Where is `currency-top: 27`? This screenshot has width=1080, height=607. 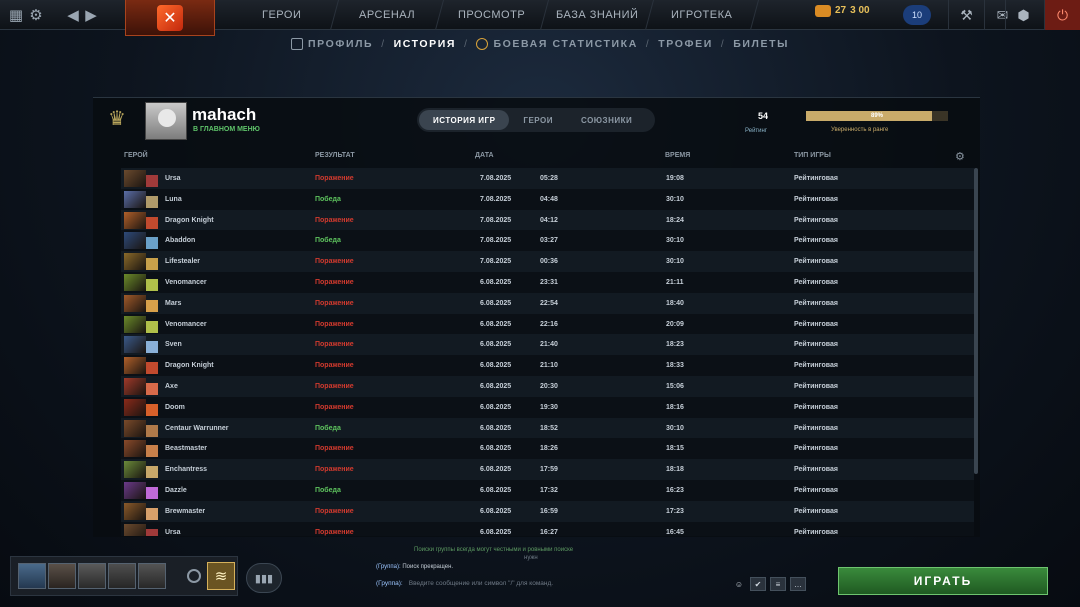
currency-top: 27 is located at coordinates (841, 10).